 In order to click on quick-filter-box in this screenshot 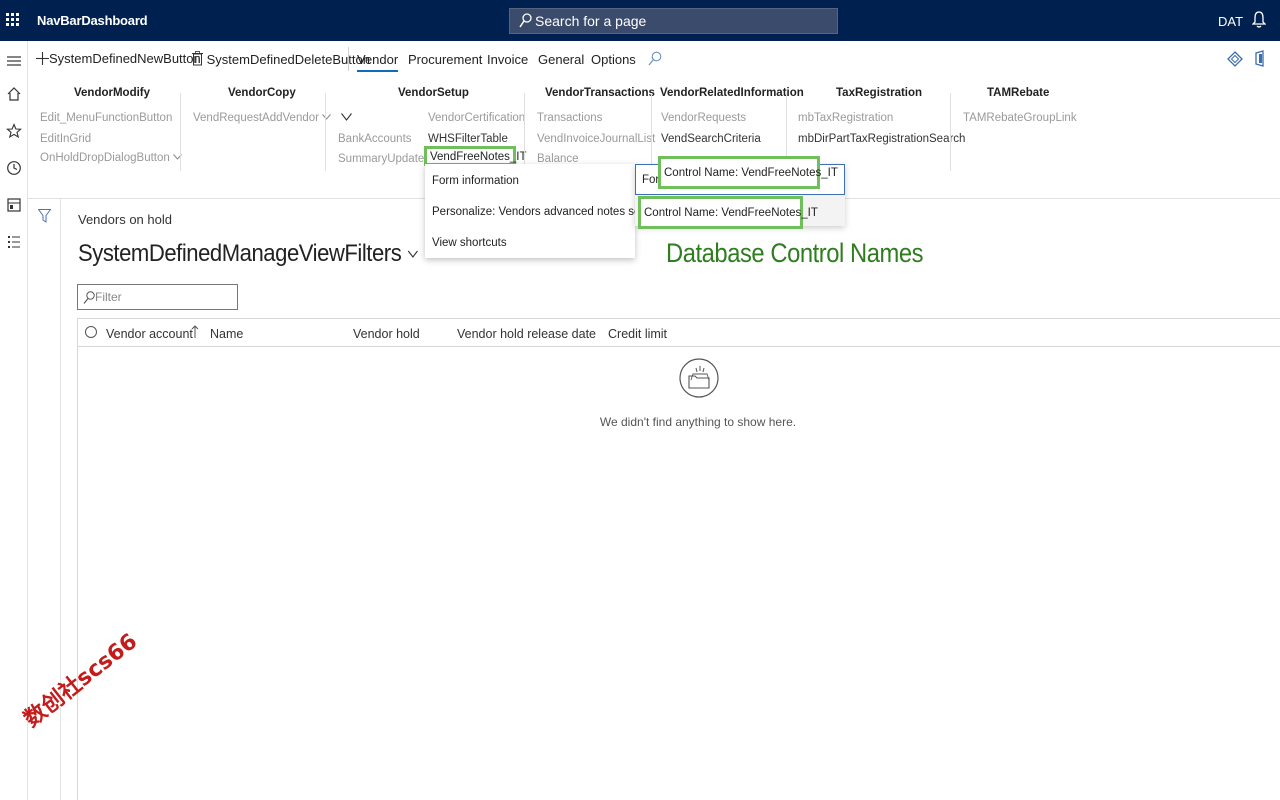, I will do `click(157, 297)`.